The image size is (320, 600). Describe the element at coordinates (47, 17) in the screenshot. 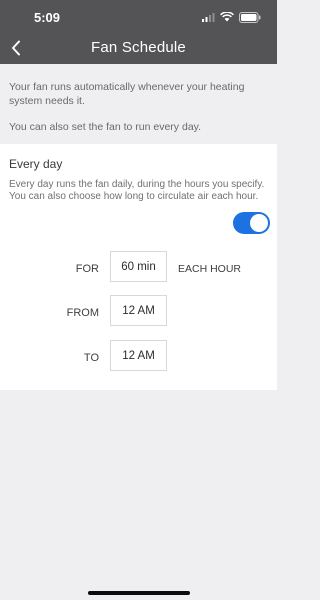

I see `status-time: 5:09` at that location.